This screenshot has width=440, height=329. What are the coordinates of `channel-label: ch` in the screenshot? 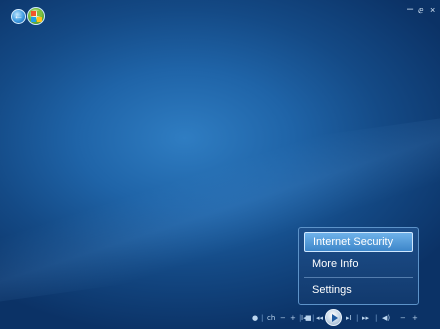 It's located at (271, 318).